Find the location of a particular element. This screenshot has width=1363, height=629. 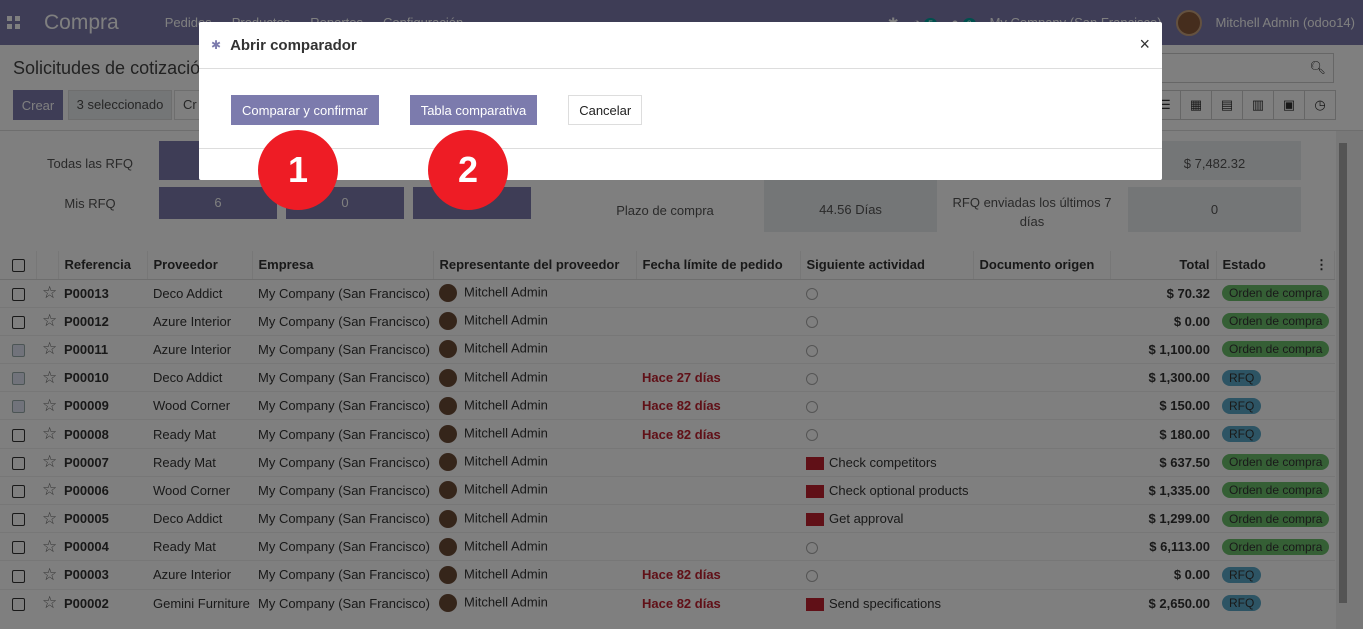

marker-2: 2 is located at coordinates (468, 170).